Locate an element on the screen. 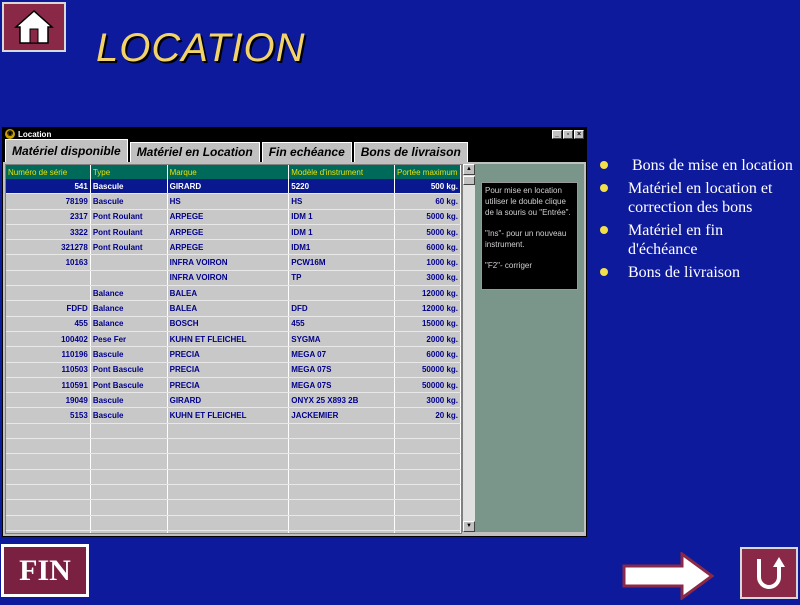 The height and width of the screenshot is (605, 800). table-cell: MEGA 07S is located at coordinates (341, 385).